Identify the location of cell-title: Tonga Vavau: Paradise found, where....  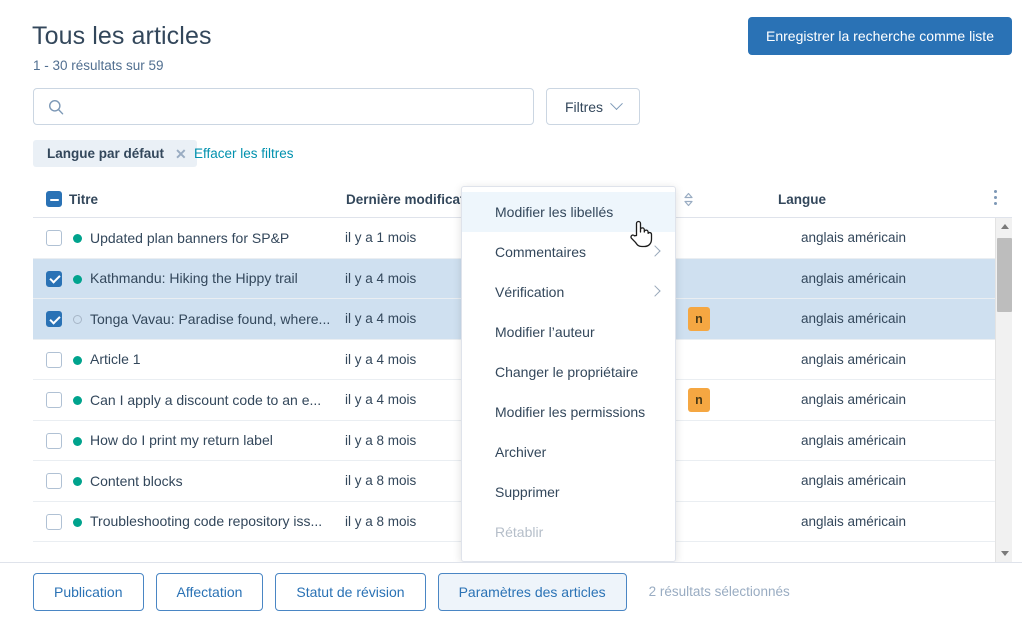
(210, 318).